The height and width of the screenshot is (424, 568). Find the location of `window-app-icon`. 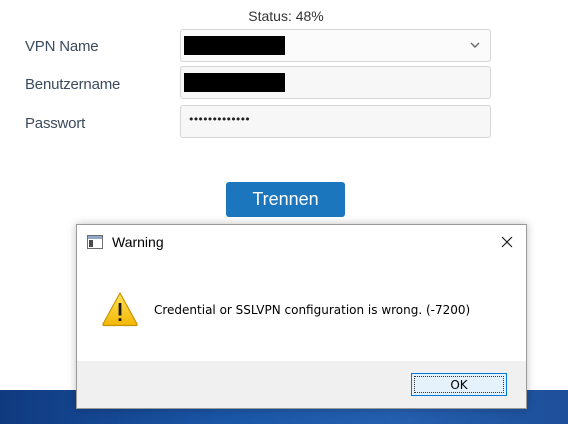

window-app-icon is located at coordinates (95, 242).